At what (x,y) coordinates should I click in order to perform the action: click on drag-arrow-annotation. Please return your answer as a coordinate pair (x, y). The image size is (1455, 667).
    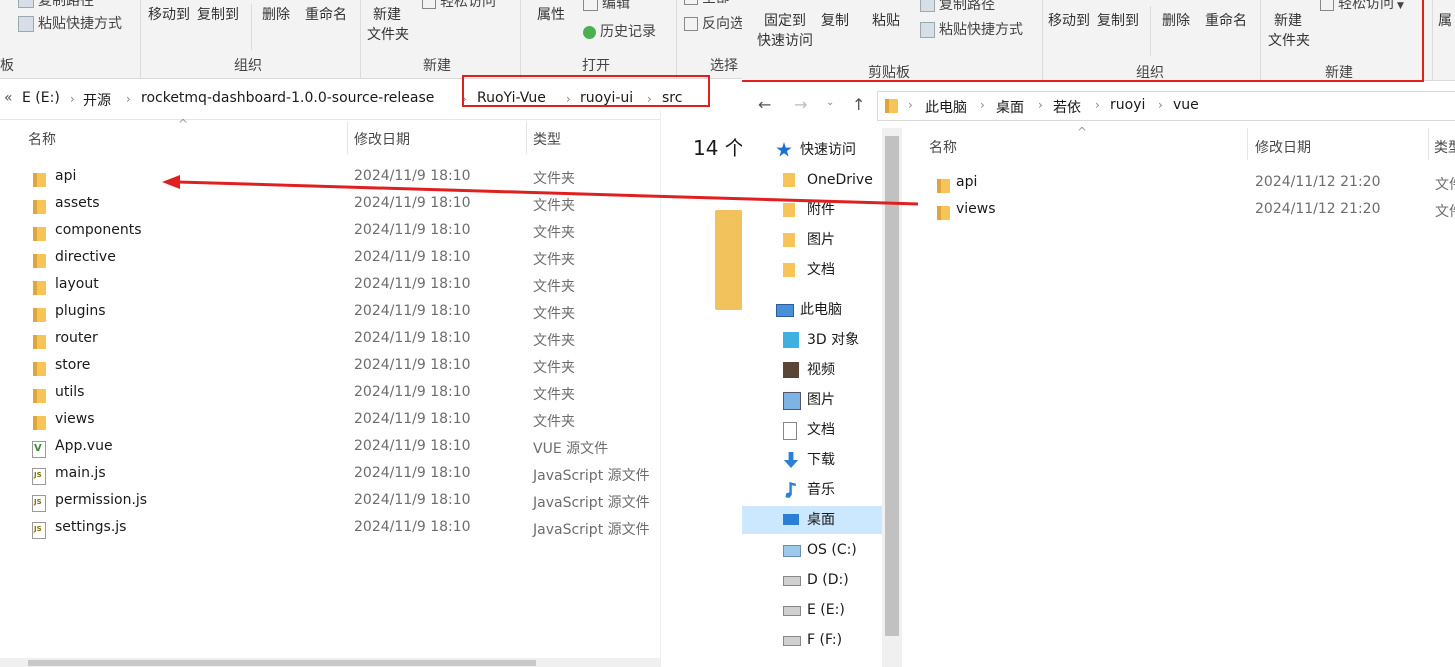
    Looking at the image, I should click on (540, 190).